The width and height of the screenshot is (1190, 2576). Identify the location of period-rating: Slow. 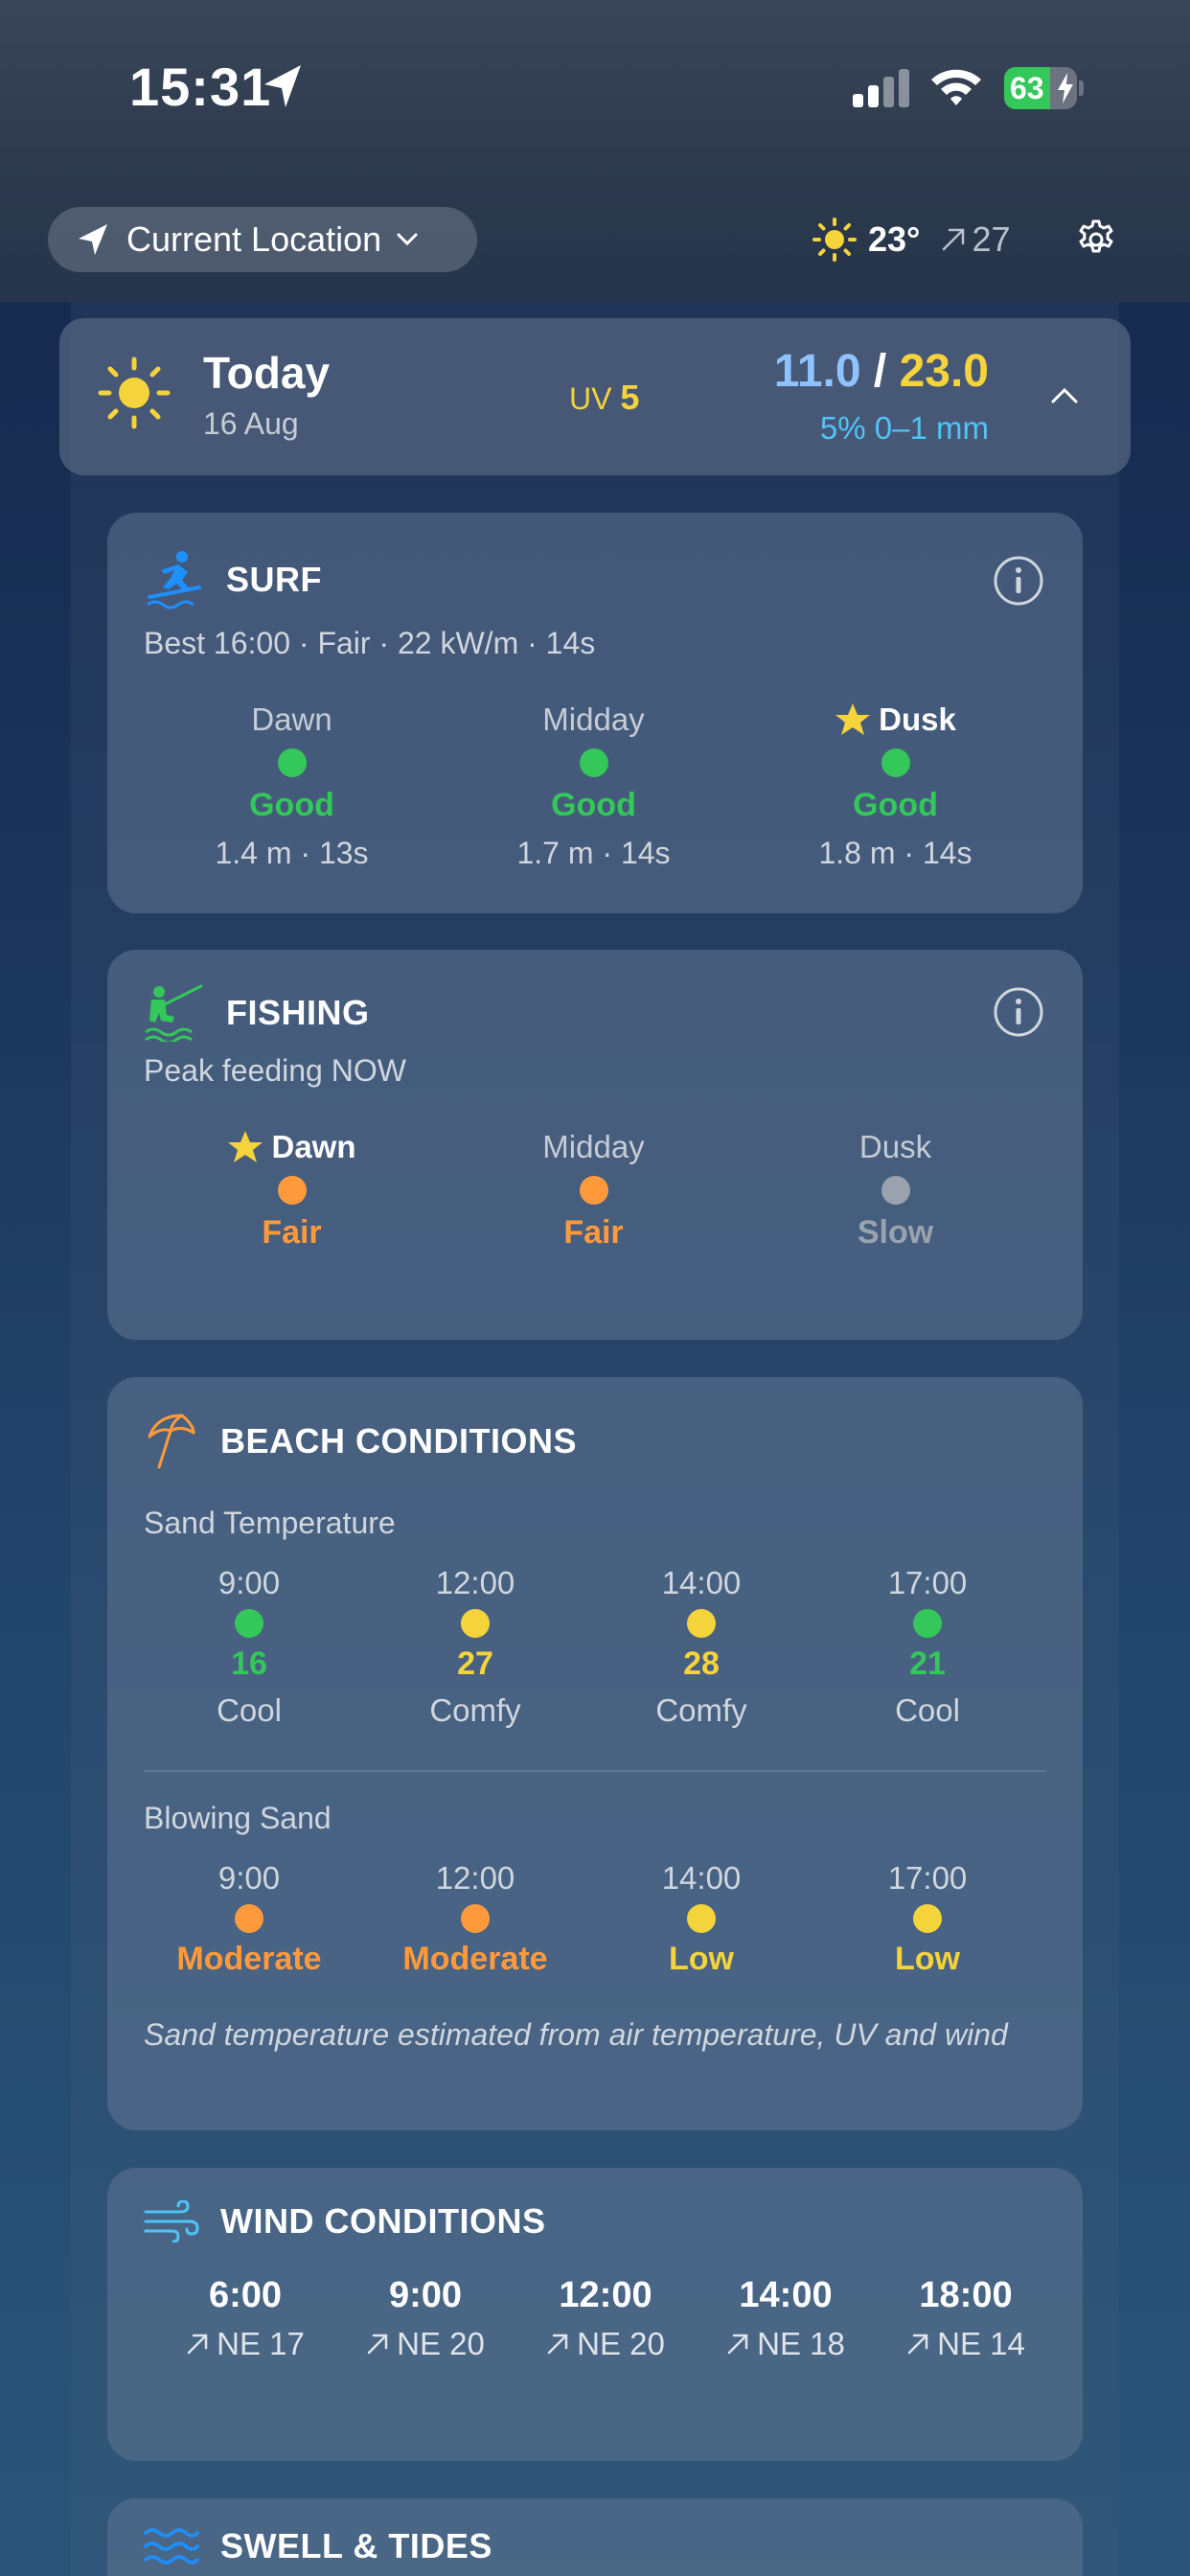
(896, 1232).